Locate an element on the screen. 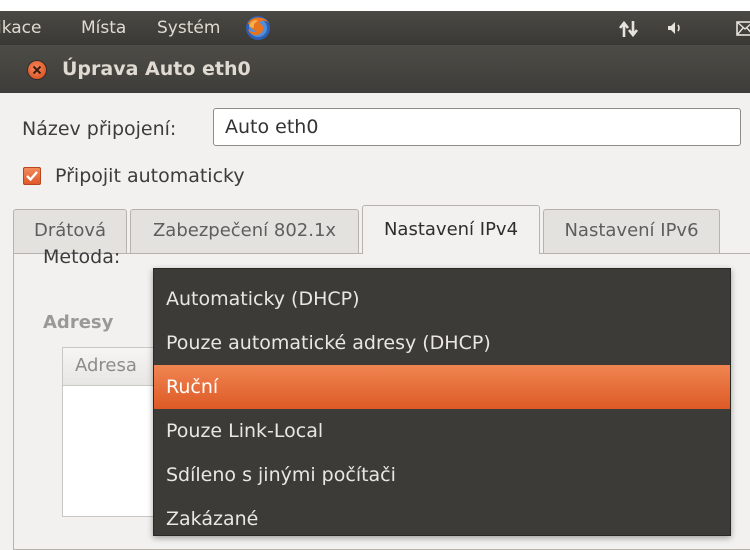 Image resolution: width=750 pixels, height=550 pixels. method-option-manual: Ruční is located at coordinates (442, 387).